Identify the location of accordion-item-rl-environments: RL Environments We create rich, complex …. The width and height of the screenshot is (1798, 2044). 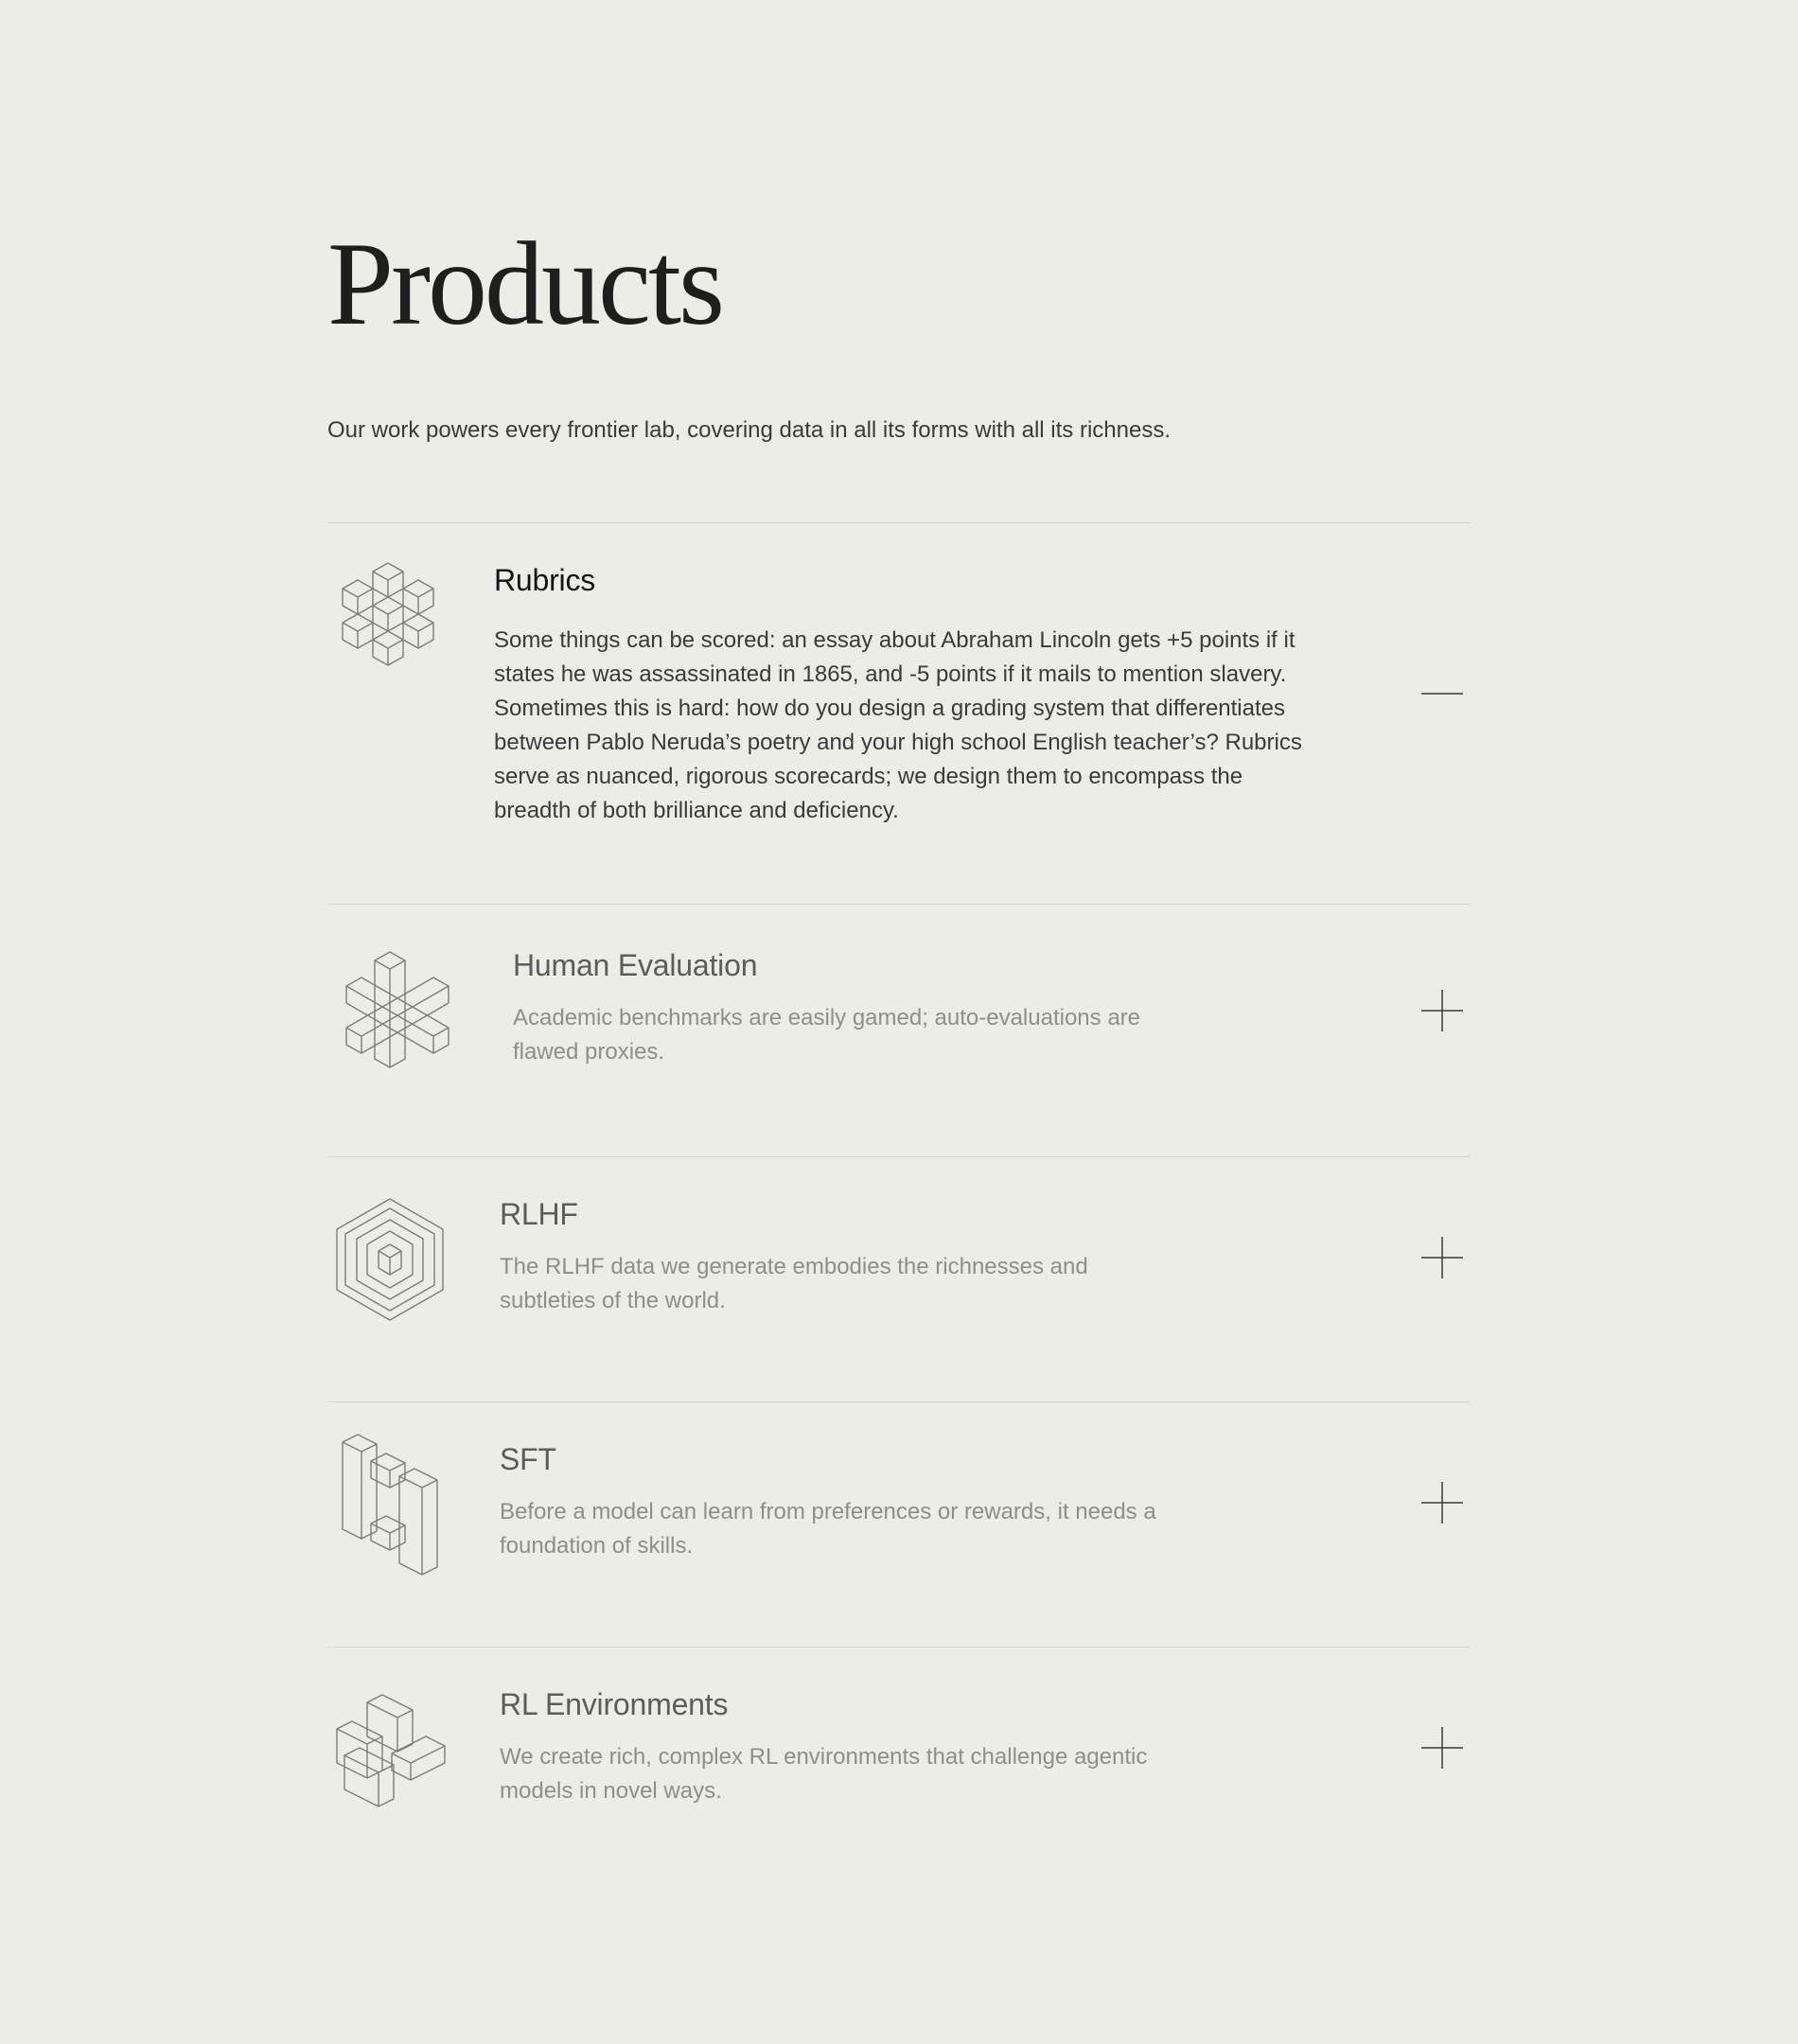
(899, 1769).